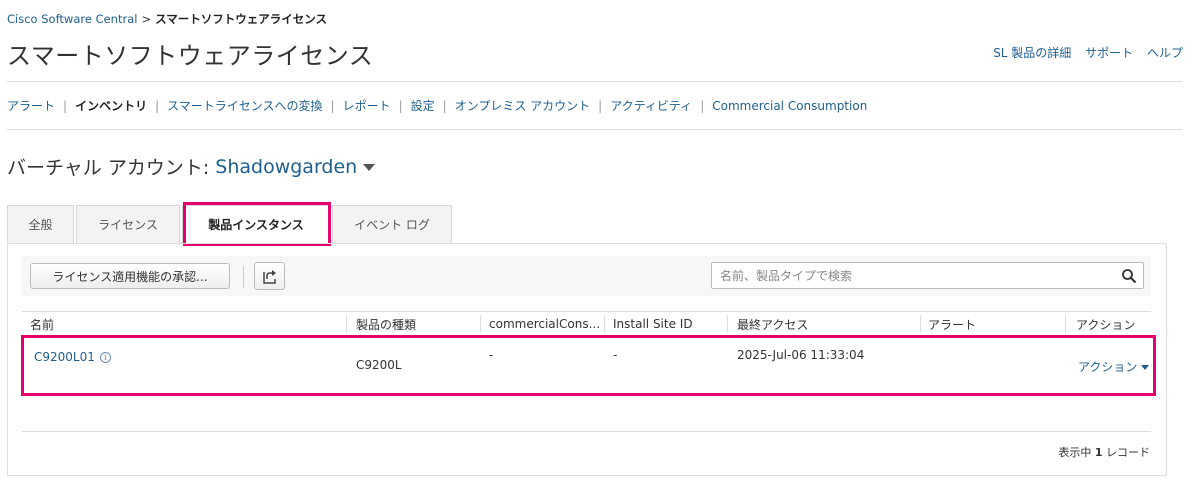 This screenshot has height=484, width=1192. What do you see at coordinates (1129, 276) in the screenshot?
I see `search-icon` at bounding box center [1129, 276].